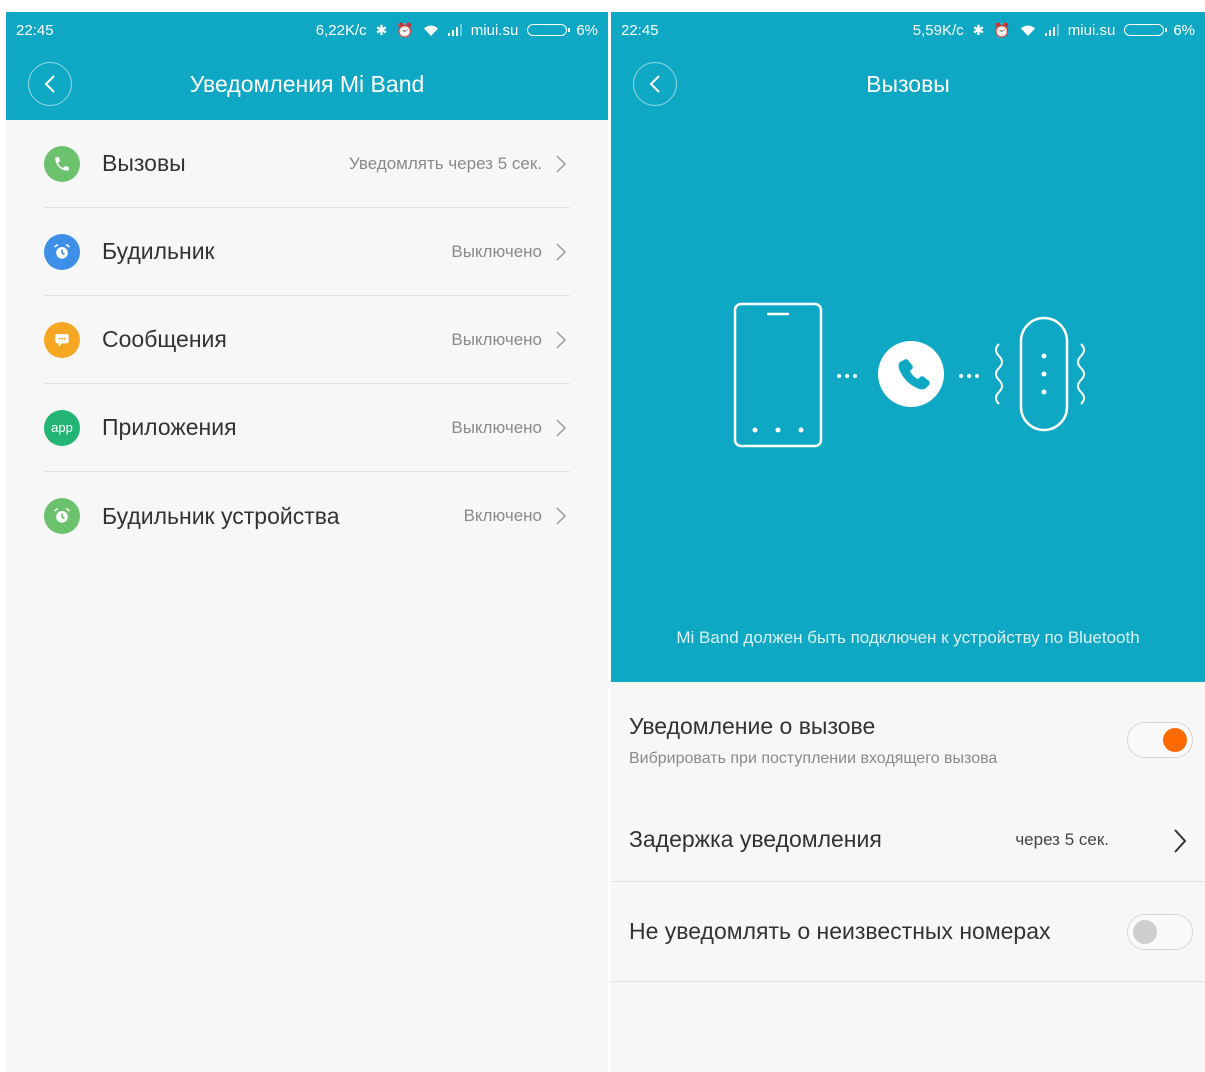 Image resolution: width=1205 pixels, height=1072 pixels. I want to click on list-item-label: Вызовы, so click(144, 163).